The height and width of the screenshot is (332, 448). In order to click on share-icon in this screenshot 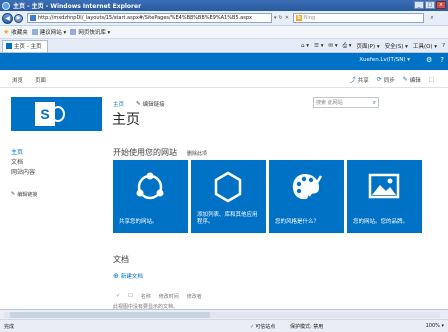, I will do `click(150, 186)`.